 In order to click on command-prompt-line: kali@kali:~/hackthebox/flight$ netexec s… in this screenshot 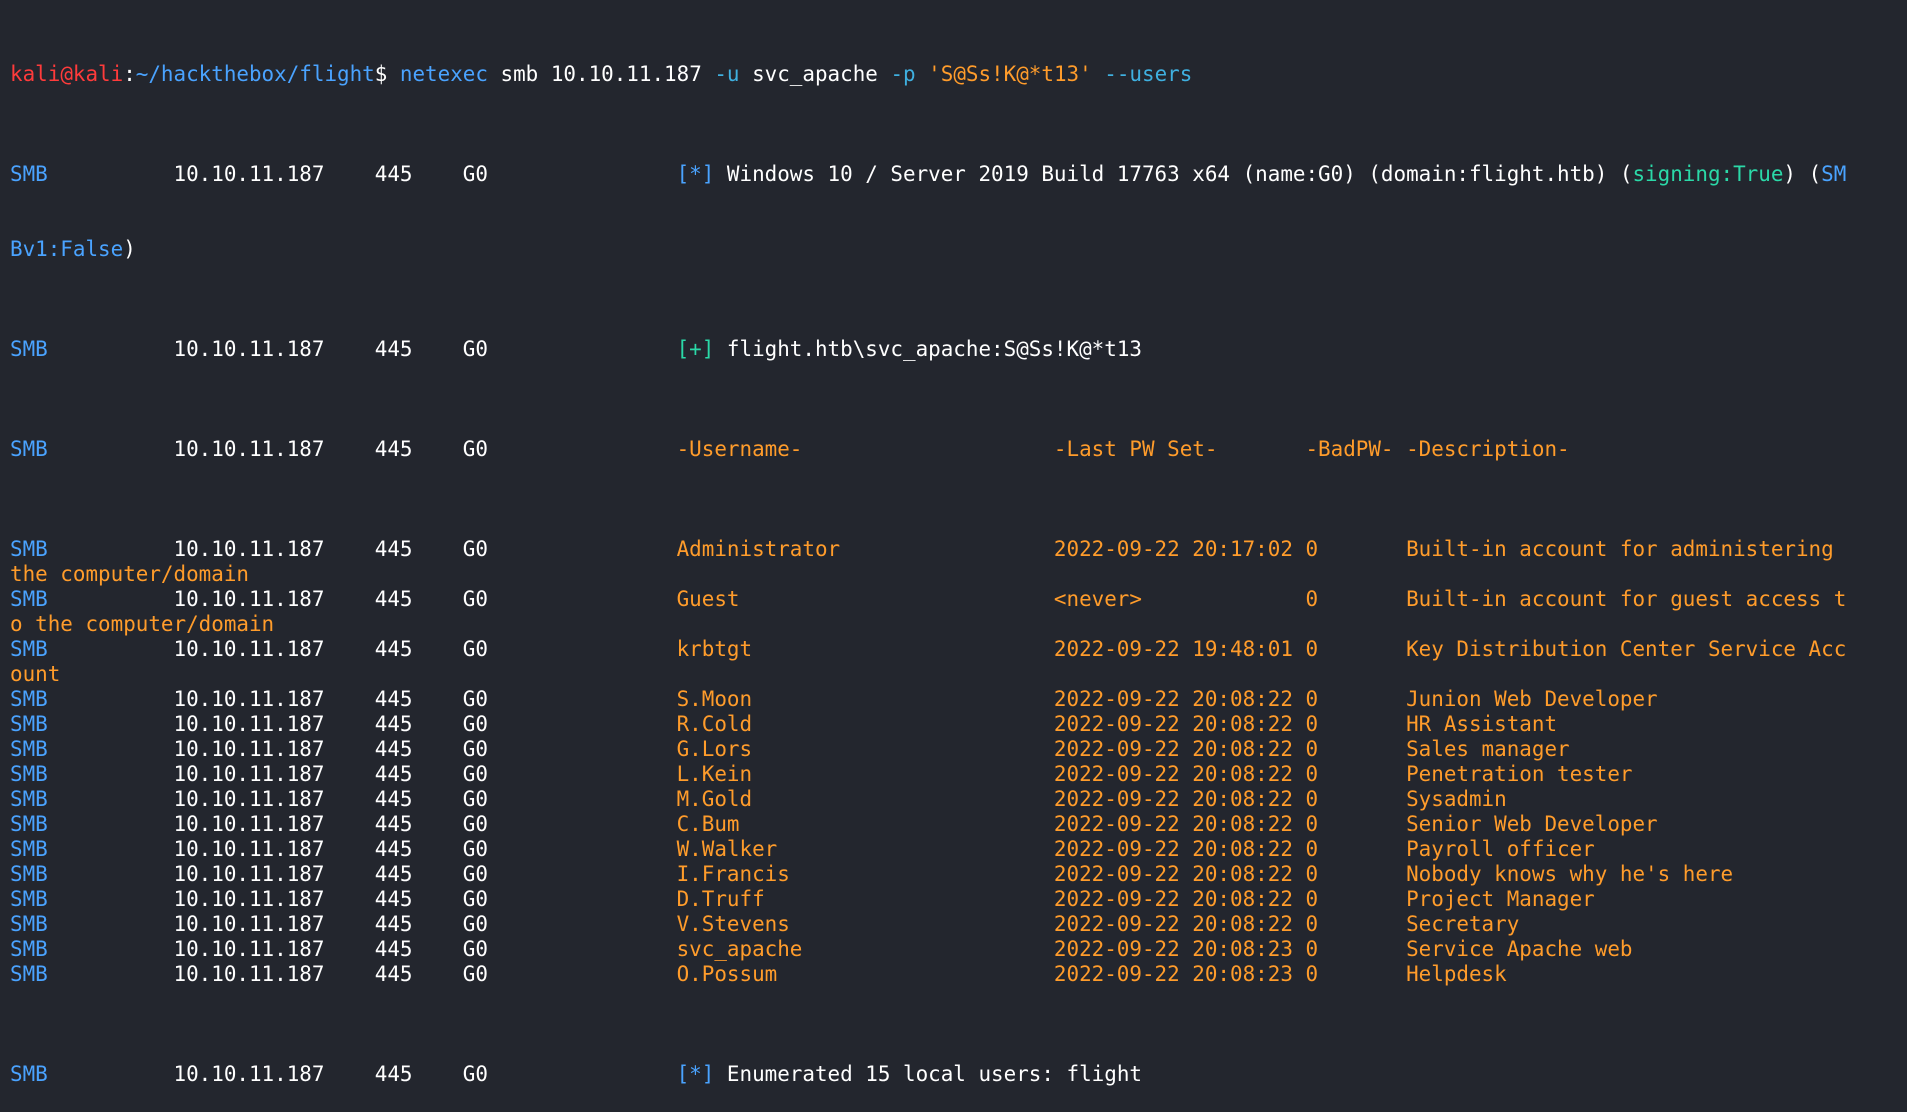, I will do `click(958, 74)`.